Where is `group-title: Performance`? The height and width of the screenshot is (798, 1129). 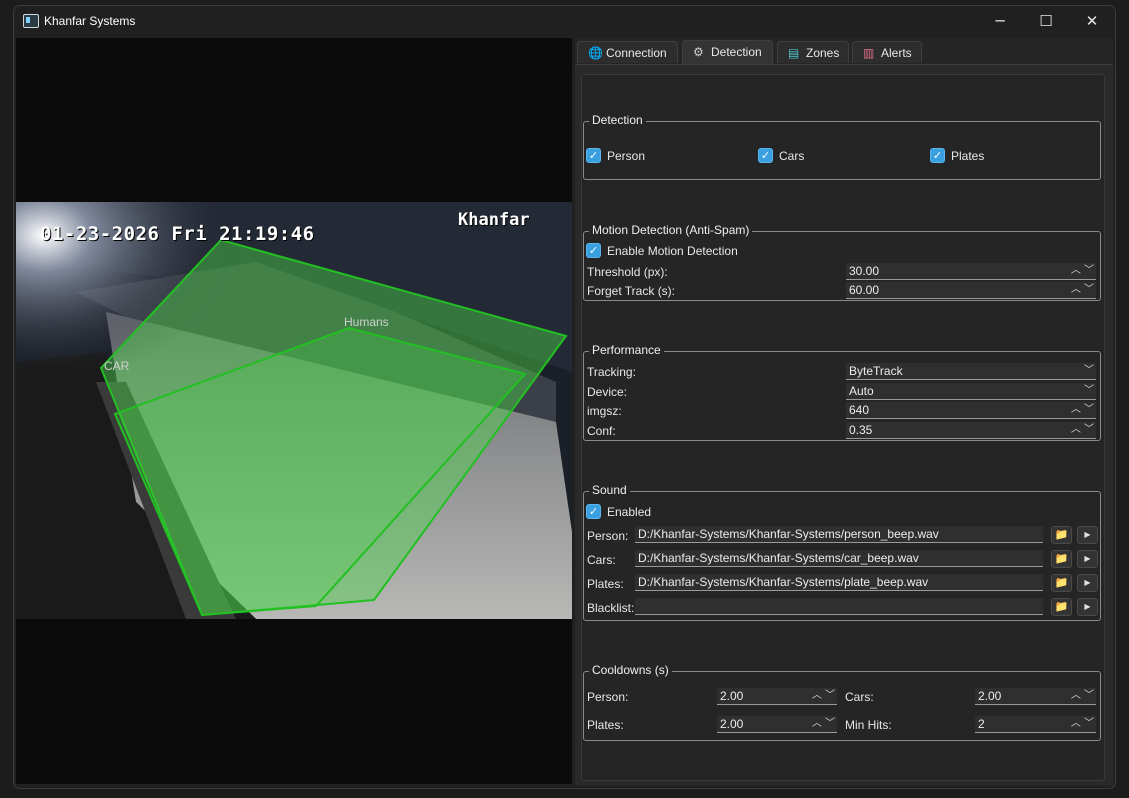 group-title: Performance is located at coordinates (626, 350).